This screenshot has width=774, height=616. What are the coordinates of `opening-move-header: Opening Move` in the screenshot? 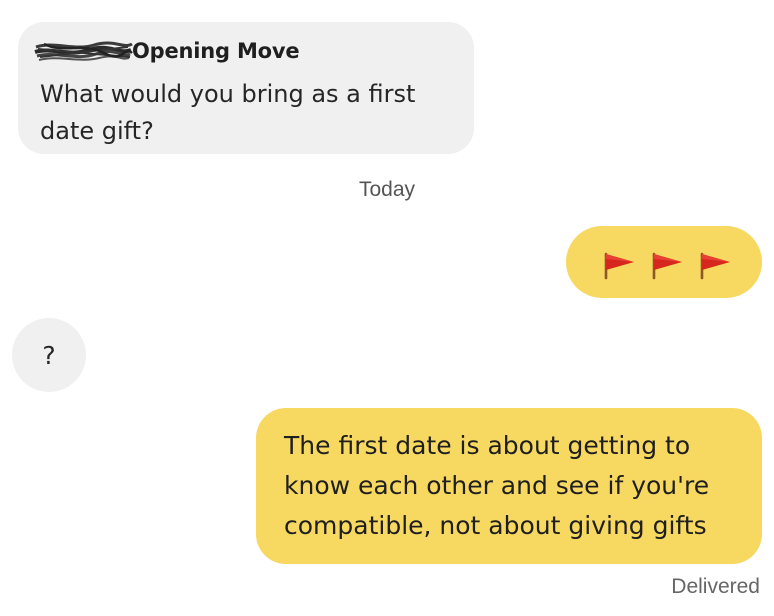 It's located at (243, 51).